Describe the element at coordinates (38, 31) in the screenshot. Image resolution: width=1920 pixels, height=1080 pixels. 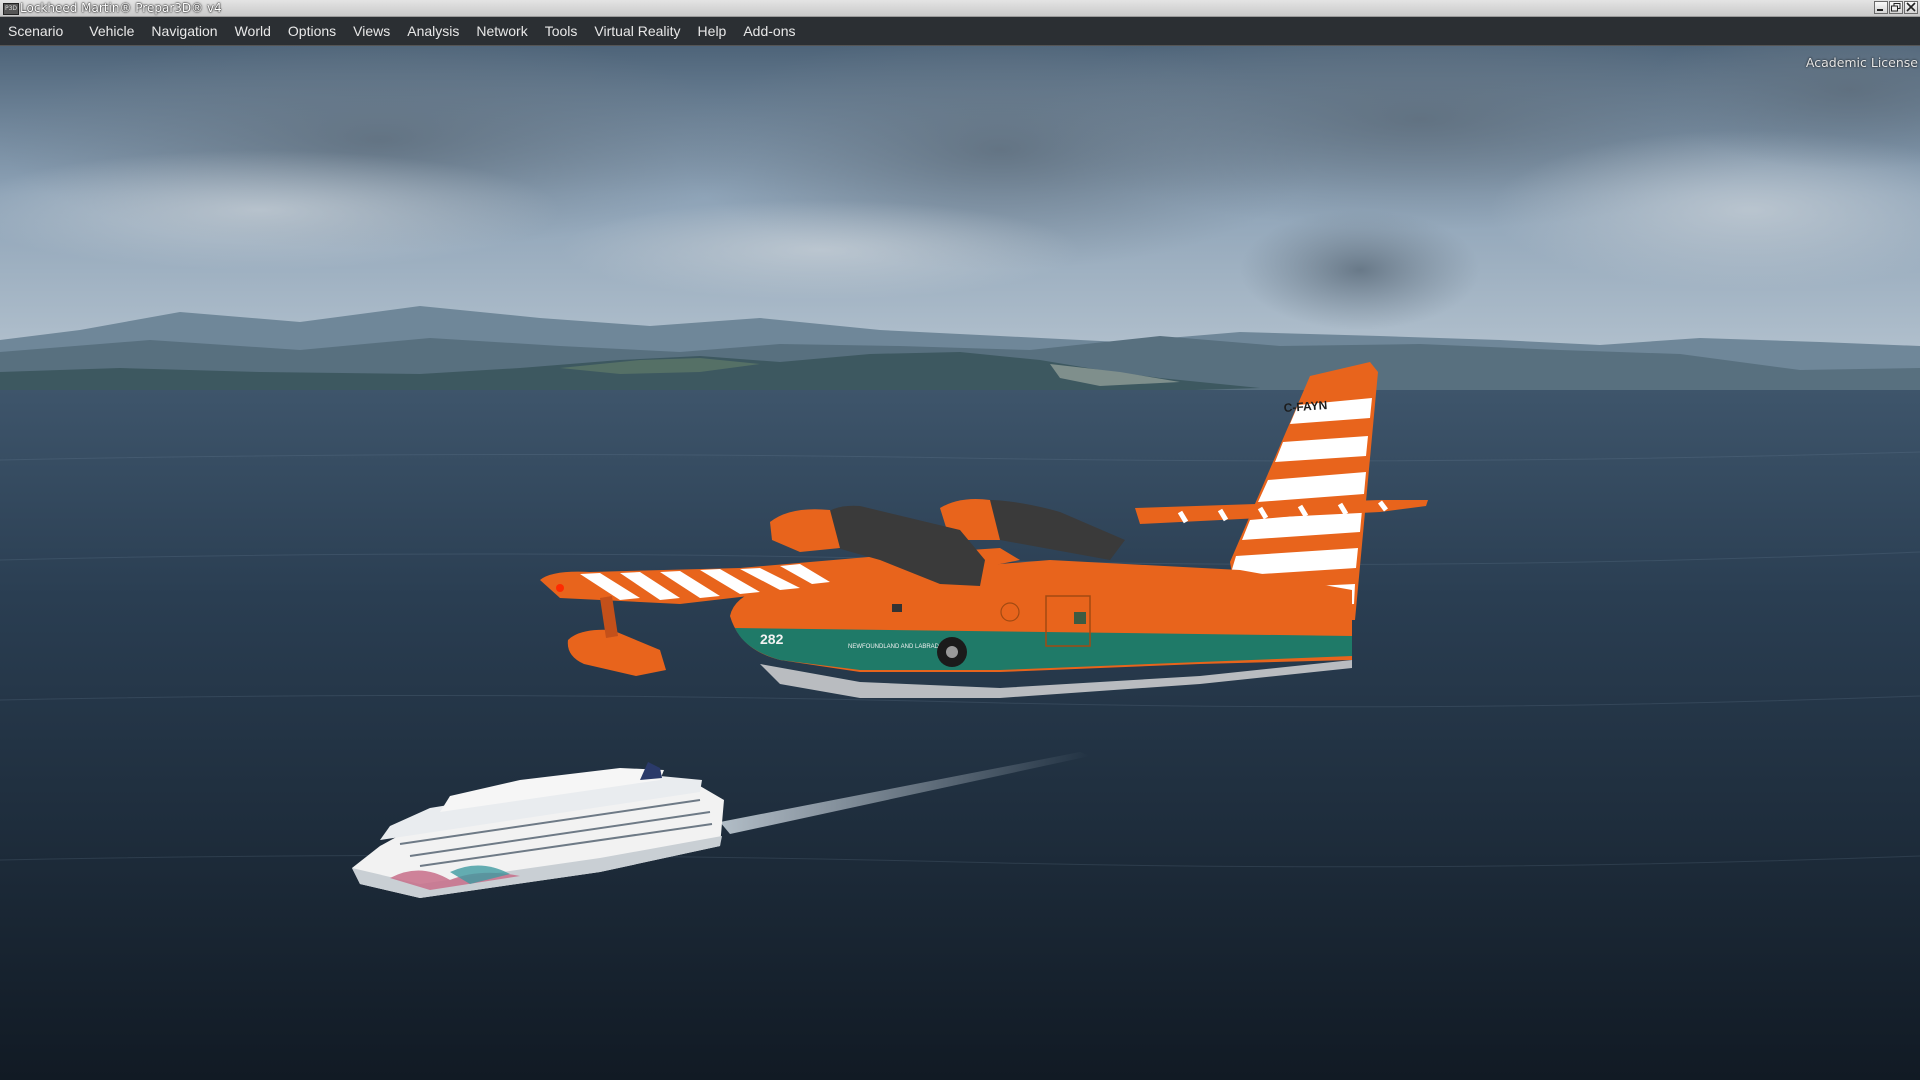
I see `menu-scenario: Scenario` at that location.